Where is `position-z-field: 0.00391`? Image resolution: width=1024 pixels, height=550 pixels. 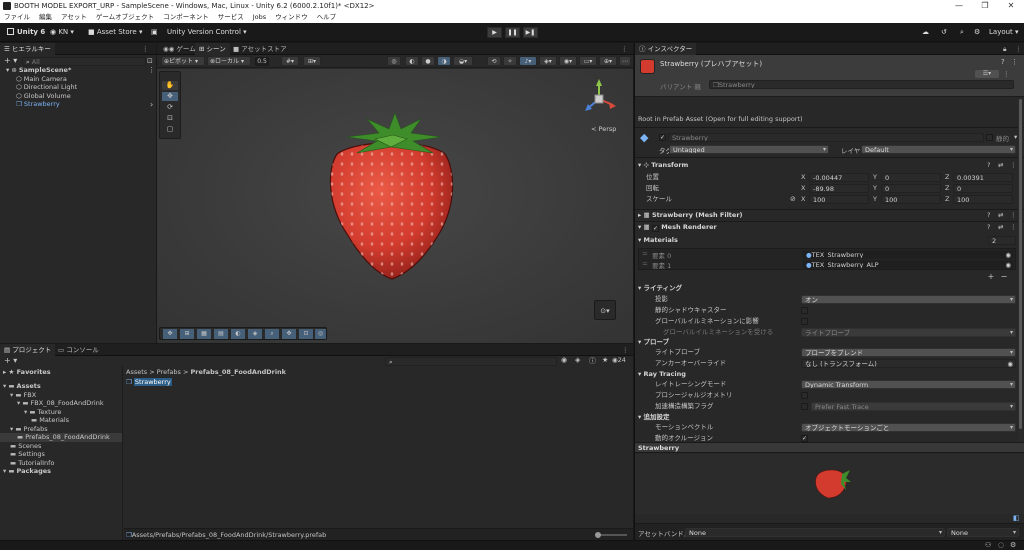 position-z-field: 0.00391 is located at coordinates (983, 177).